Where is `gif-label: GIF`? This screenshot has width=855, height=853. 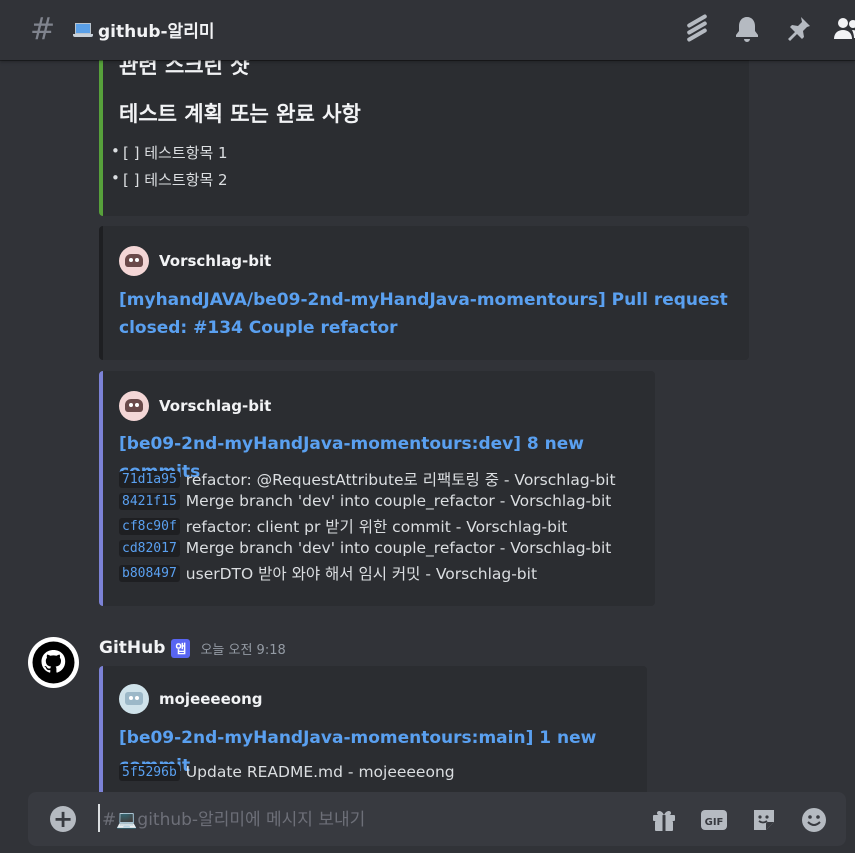
gif-label: GIF is located at coordinates (714, 822).